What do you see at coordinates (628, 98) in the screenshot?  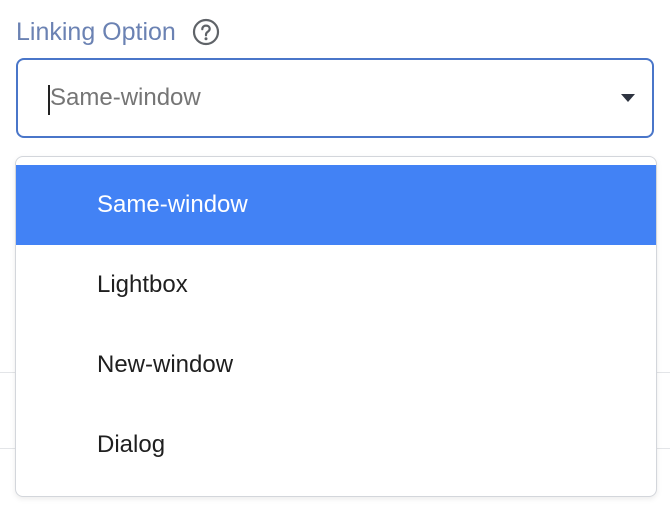 I see `triangle-down-icon` at bounding box center [628, 98].